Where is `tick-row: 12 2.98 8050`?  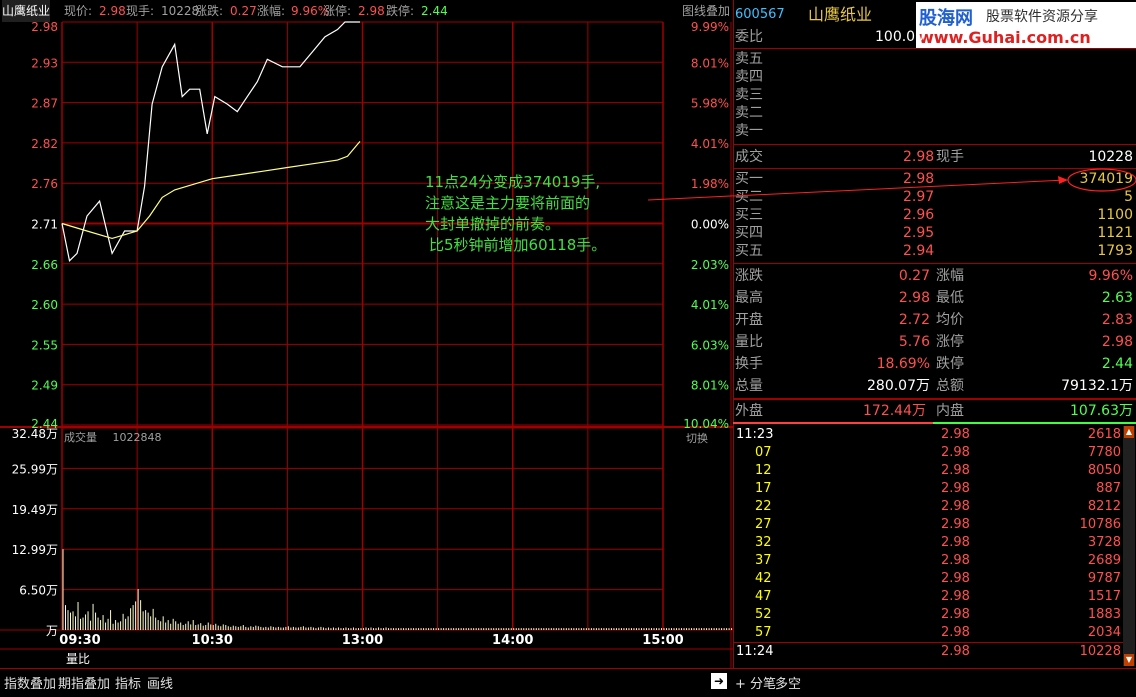 tick-row: 12 2.98 8050 is located at coordinates (928, 471).